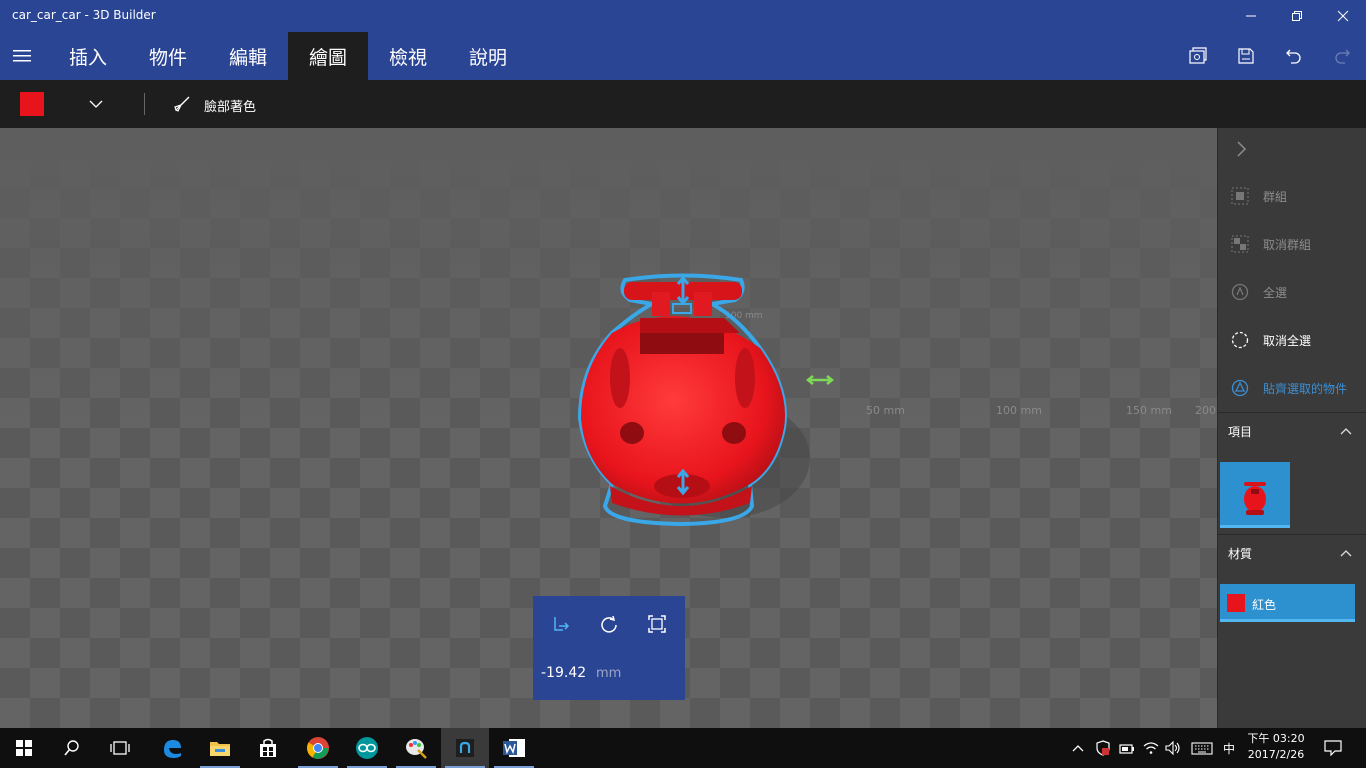  I want to click on arduino-icon, so click(367, 748).